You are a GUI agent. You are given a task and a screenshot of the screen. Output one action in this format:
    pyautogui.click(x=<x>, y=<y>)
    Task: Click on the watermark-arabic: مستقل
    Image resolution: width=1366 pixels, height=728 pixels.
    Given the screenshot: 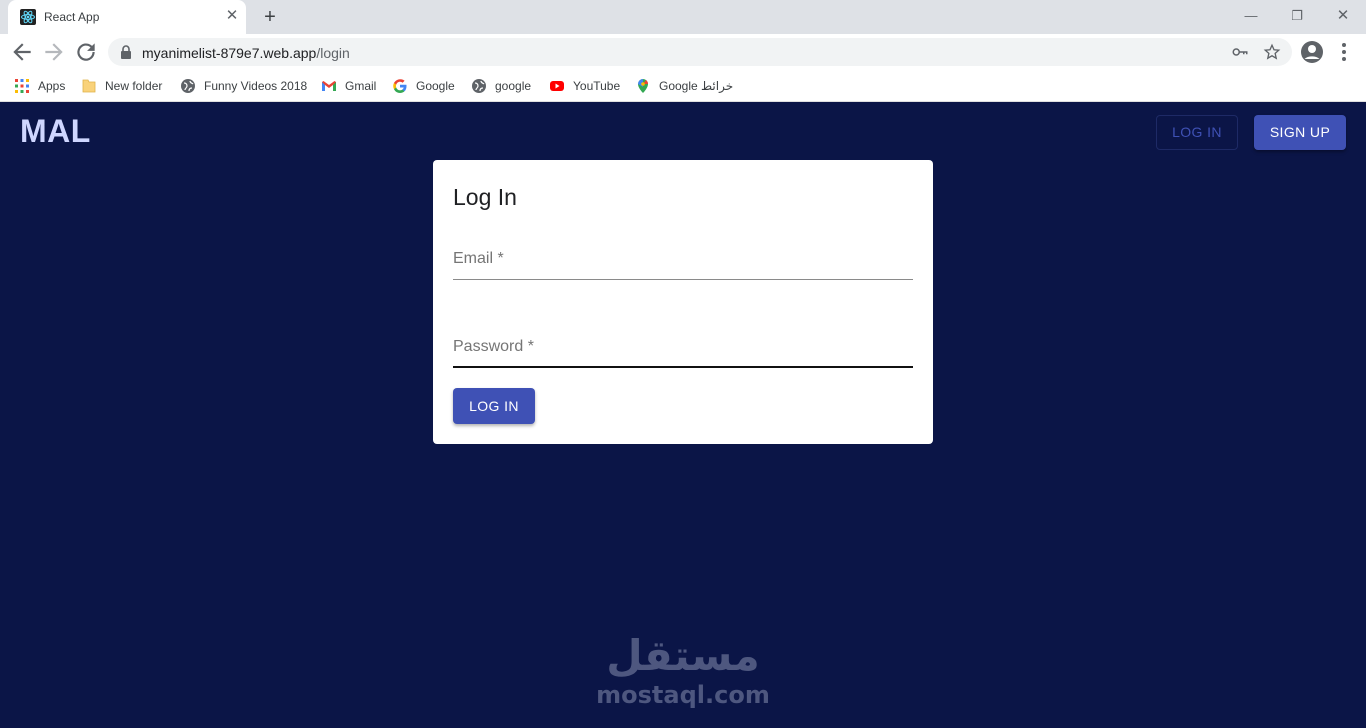 What is the action you would take?
    pyautogui.click(x=683, y=655)
    